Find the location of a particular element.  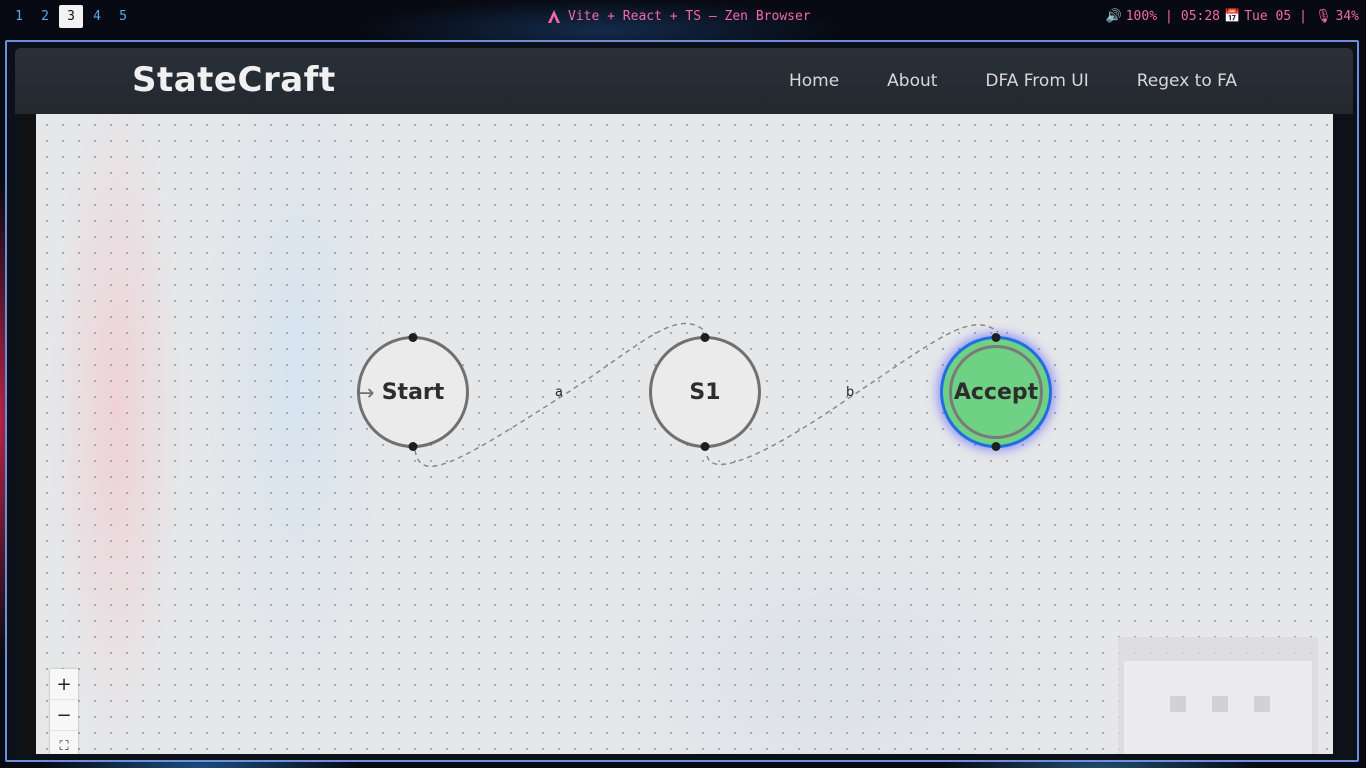

nav-links: Home About DFA From UI Regex to FA is located at coordinates (1013, 81).